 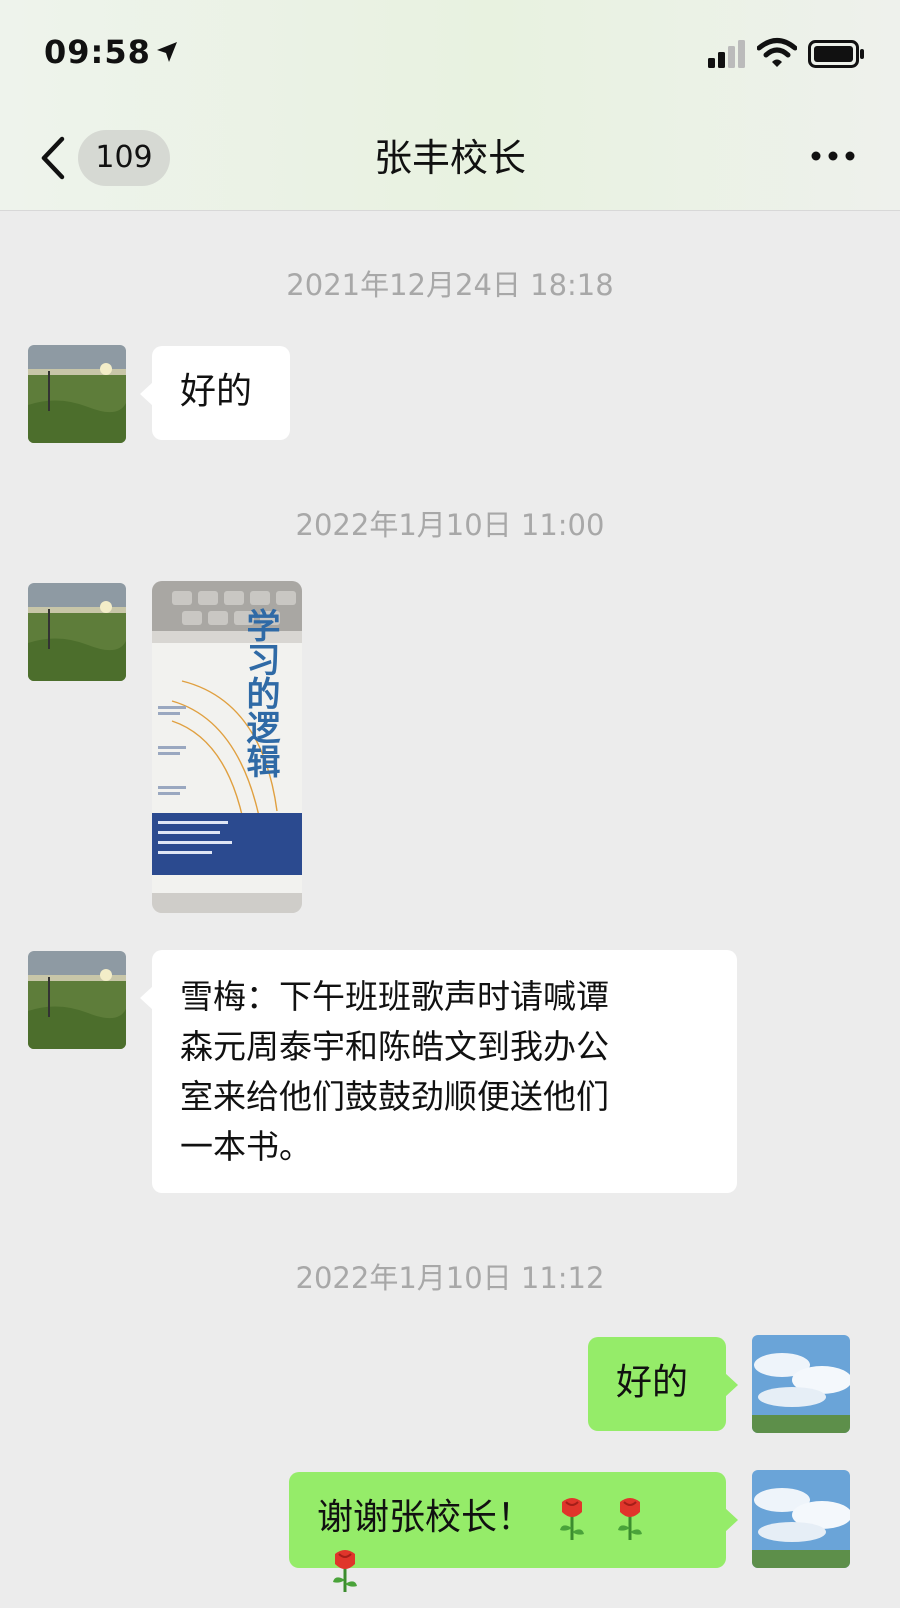 What do you see at coordinates (836, 54) in the screenshot?
I see `battery-icon` at bounding box center [836, 54].